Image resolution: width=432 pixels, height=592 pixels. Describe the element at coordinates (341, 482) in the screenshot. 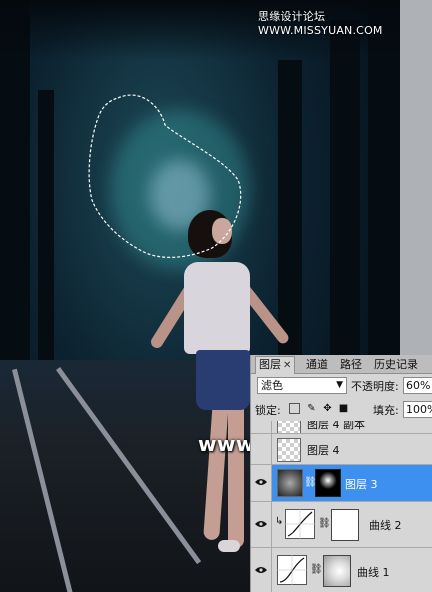

I see `layer-row-selected: ⛓ 图层 3` at that location.